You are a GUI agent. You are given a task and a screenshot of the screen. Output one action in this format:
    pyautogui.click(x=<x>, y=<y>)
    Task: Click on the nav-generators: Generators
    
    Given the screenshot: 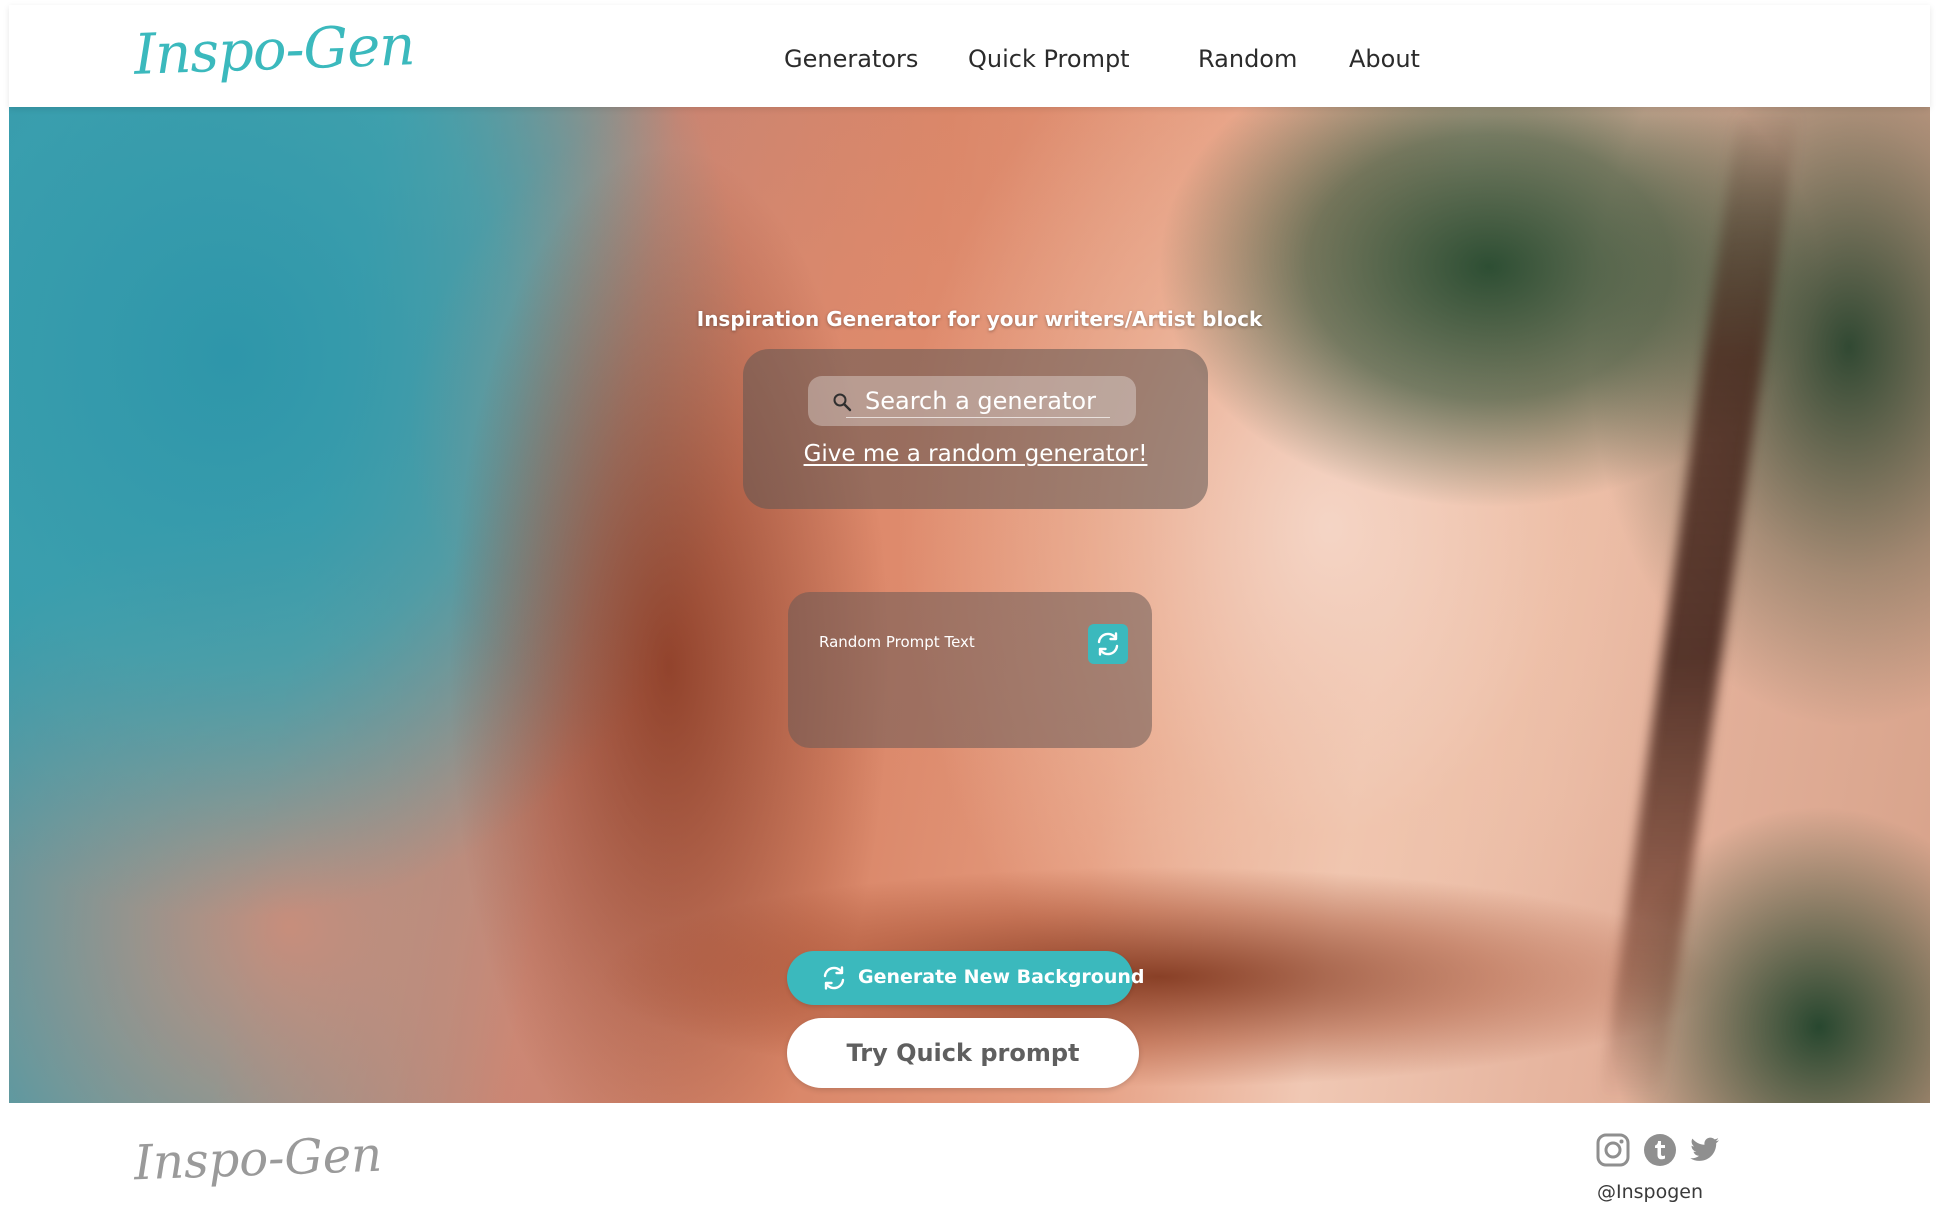 What is the action you would take?
    pyautogui.click(x=851, y=59)
    